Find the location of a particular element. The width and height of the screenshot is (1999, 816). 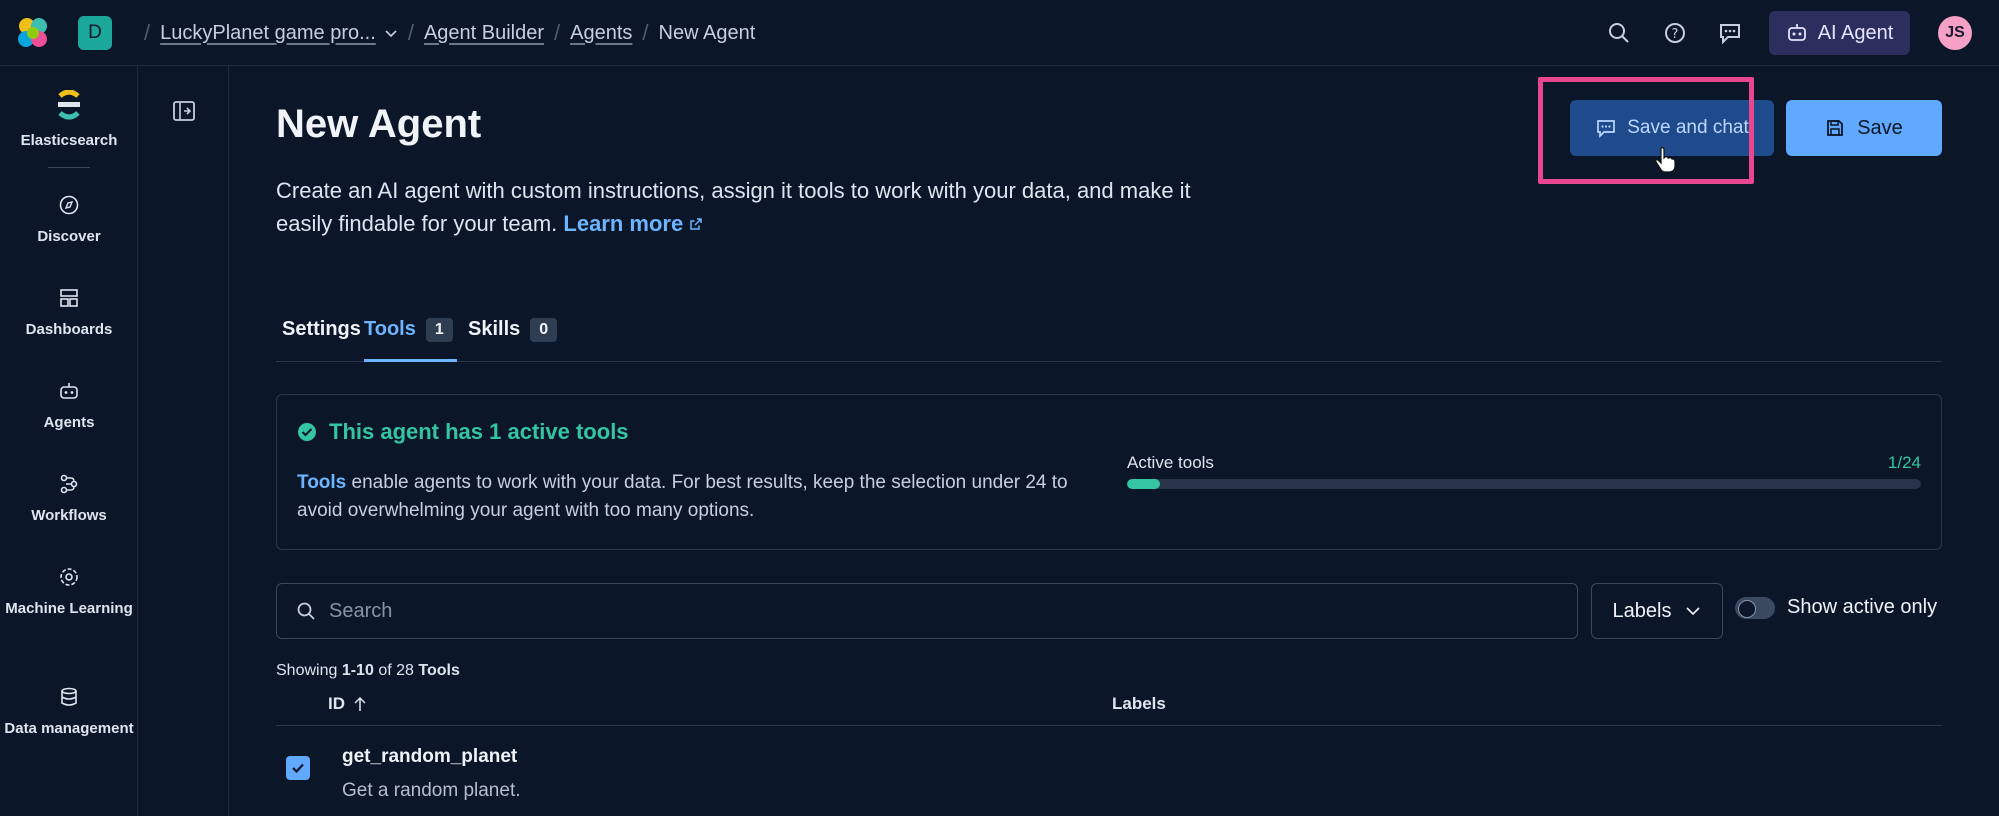

sort-ascending-icon is located at coordinates (360, 703).